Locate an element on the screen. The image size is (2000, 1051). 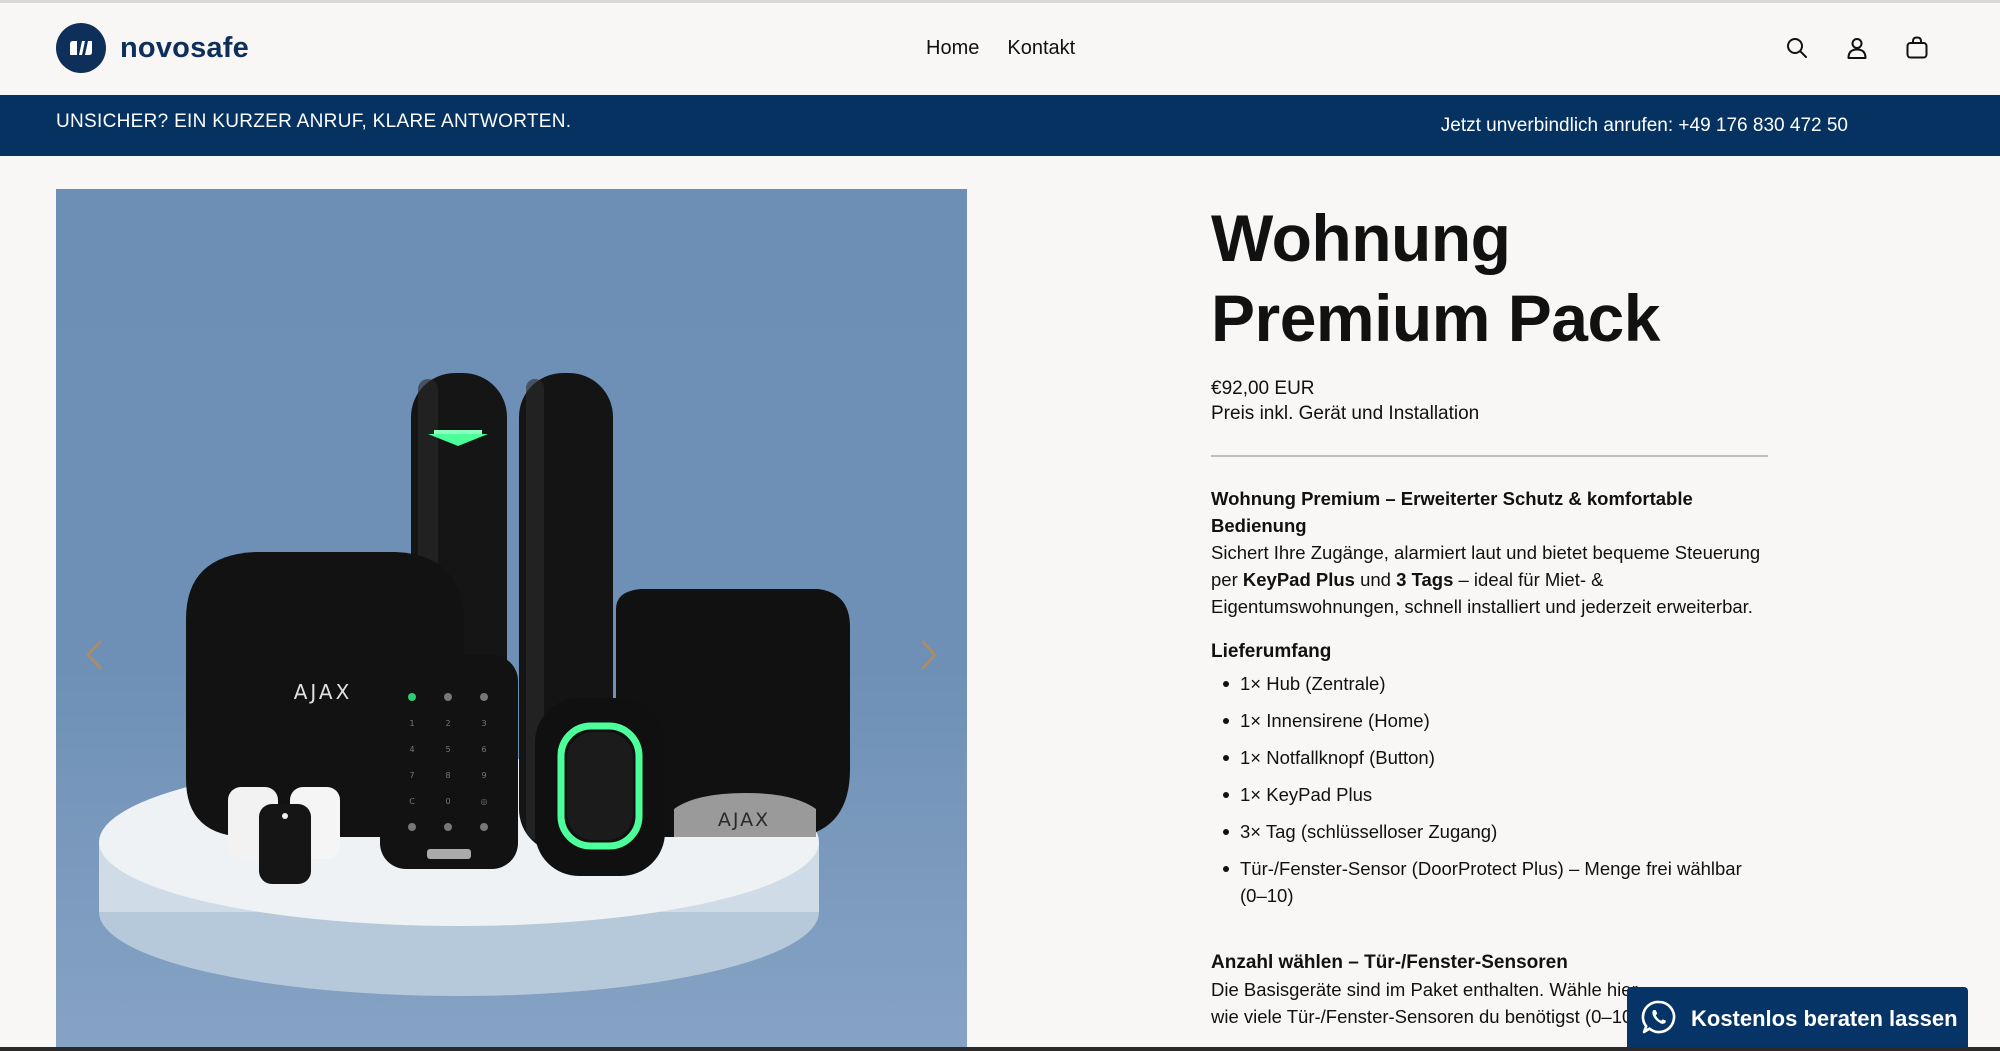
divider is located at coordinates (1489, 456).